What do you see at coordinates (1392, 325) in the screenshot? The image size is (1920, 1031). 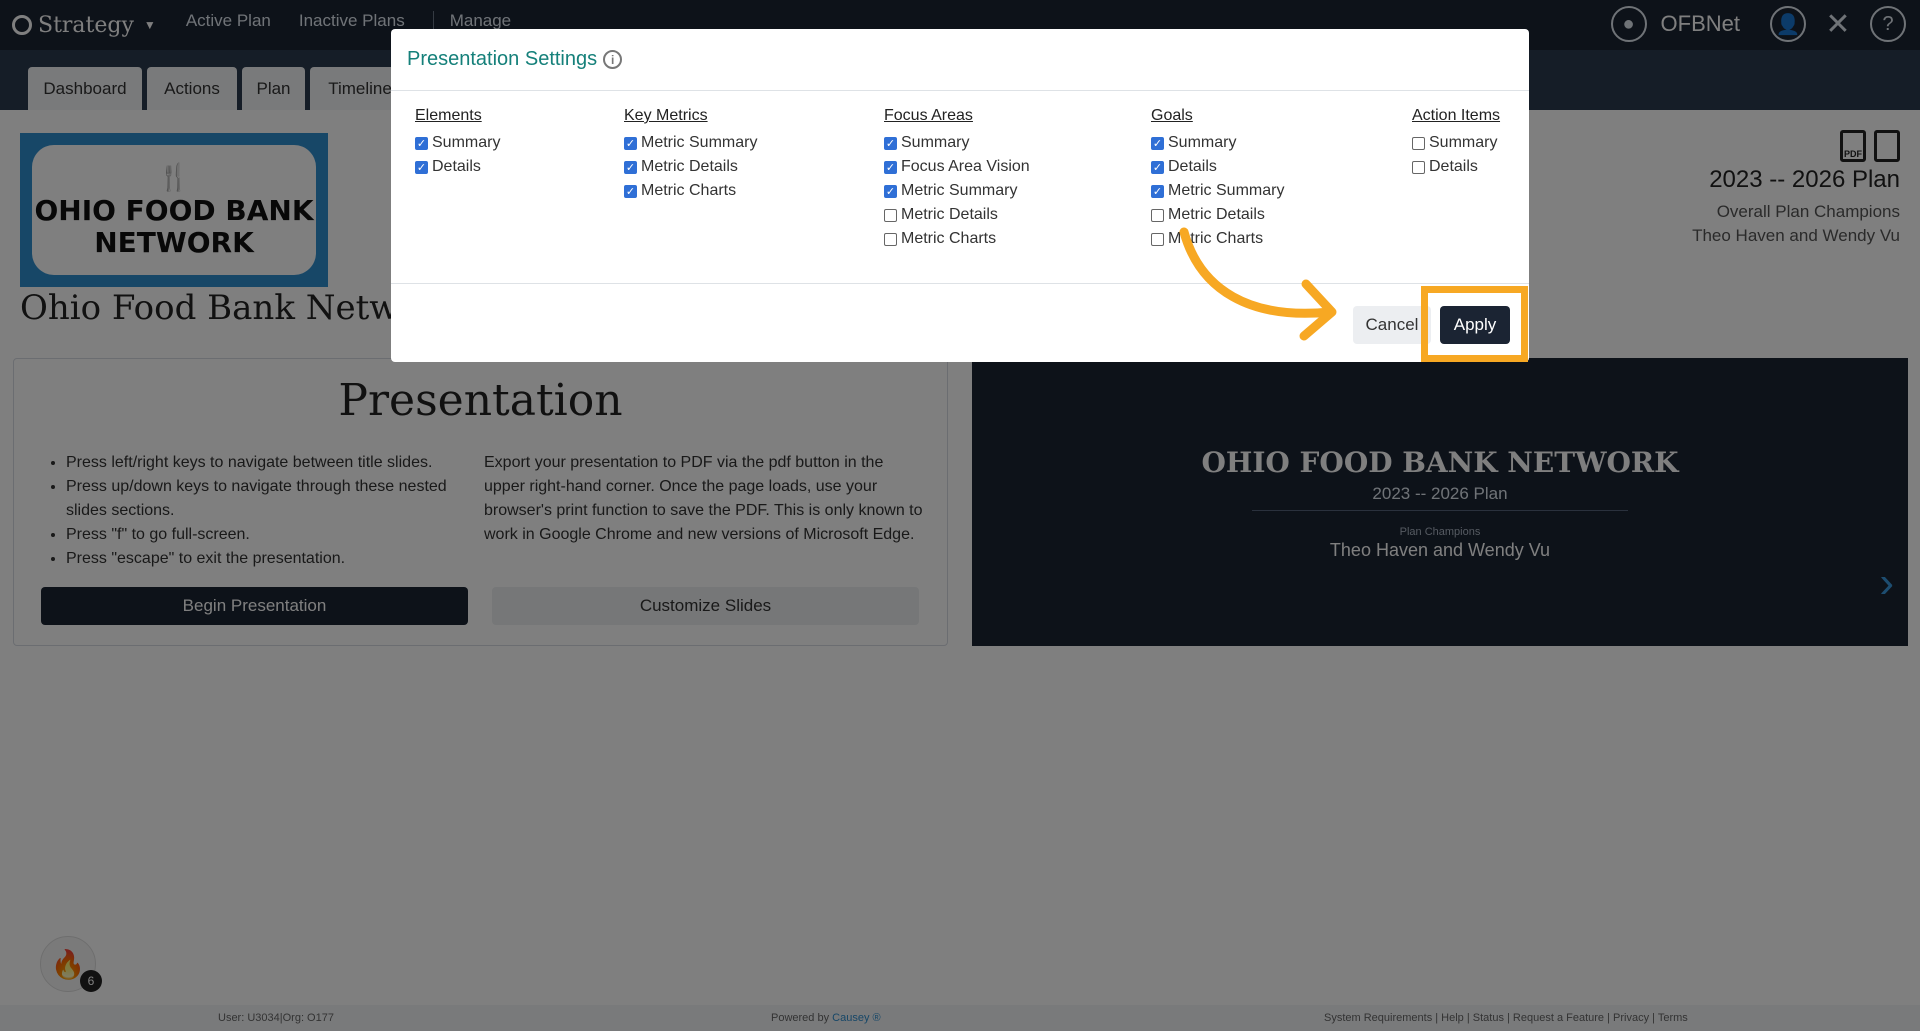 I see `cancel-button: Cancel` at bounding box center [1392, 325].